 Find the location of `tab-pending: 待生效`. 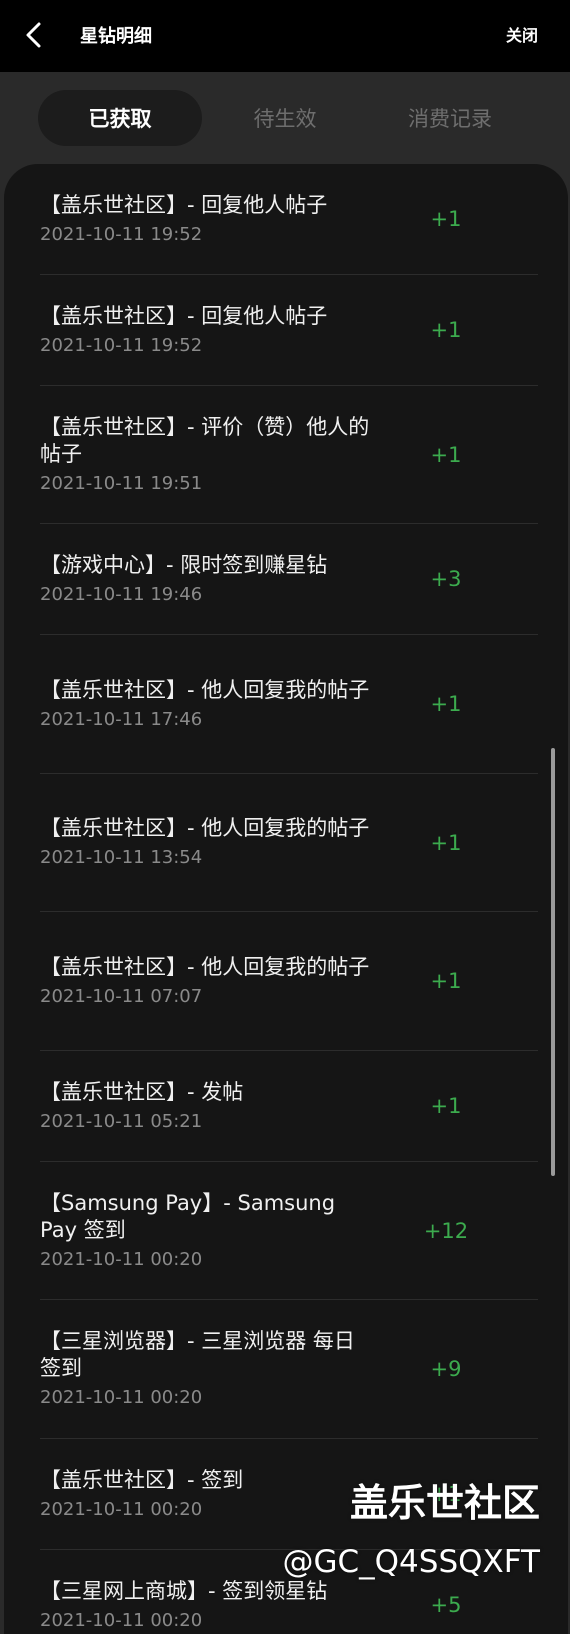

tab-pending: 待生效 is located at coordinates (285, 118).